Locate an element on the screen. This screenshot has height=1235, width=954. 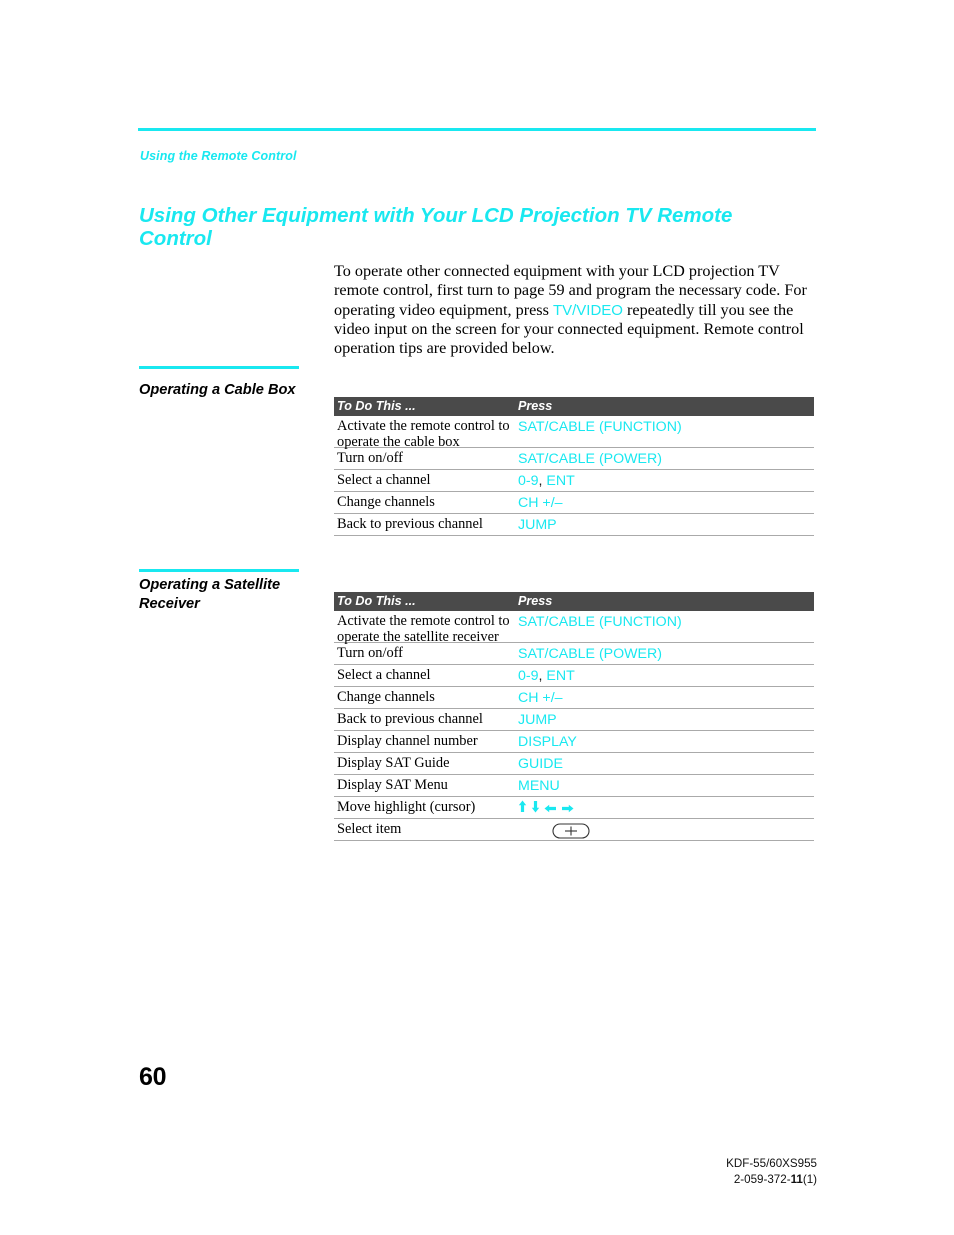
section-rule-cable-box is located at coordinates (219, 367).